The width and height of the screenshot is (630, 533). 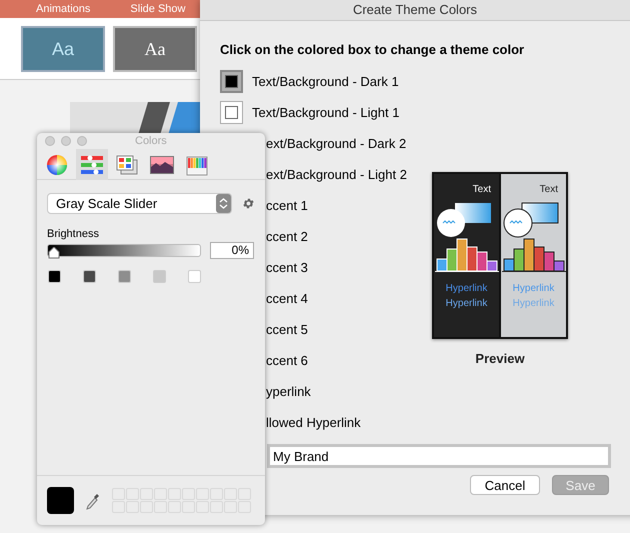 What do you see at coordinates (287, 237) in the screenshot?
I see `theme-color-label: ccent 2` at bounding box center [287, 237].